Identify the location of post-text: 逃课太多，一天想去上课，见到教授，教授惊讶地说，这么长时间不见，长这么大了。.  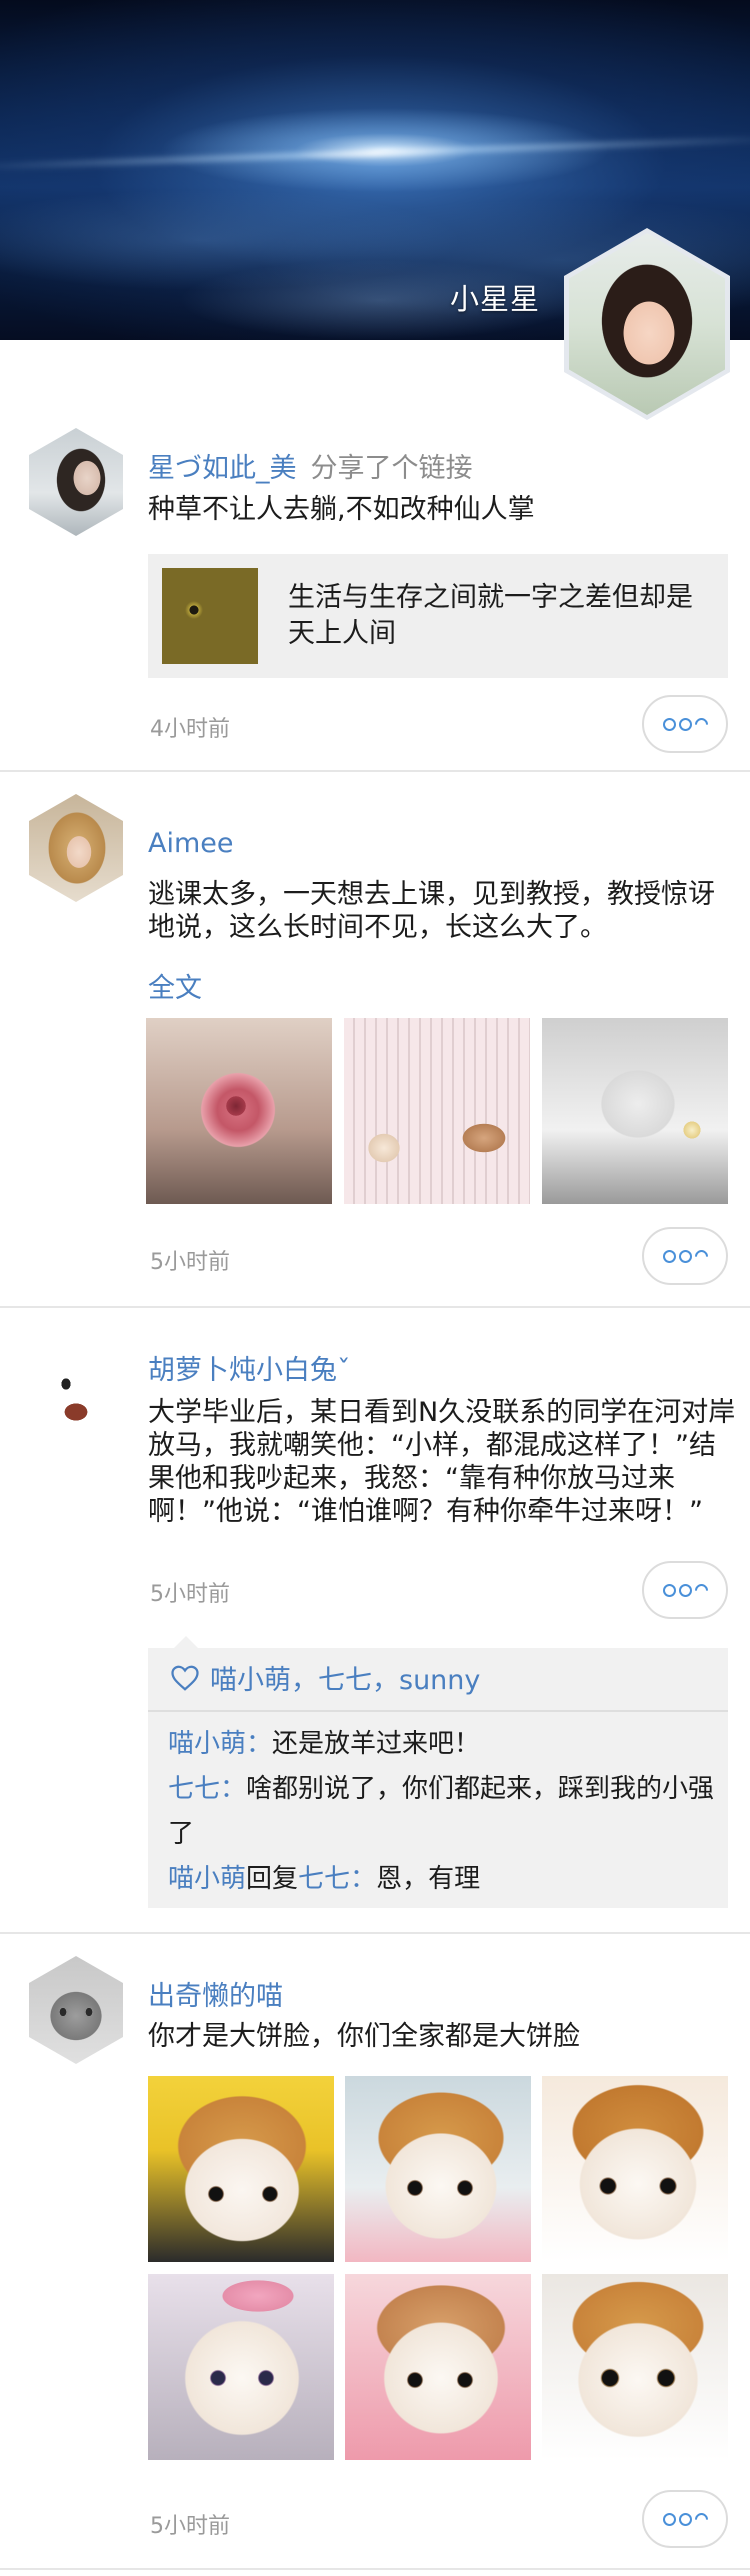
(431, 911).